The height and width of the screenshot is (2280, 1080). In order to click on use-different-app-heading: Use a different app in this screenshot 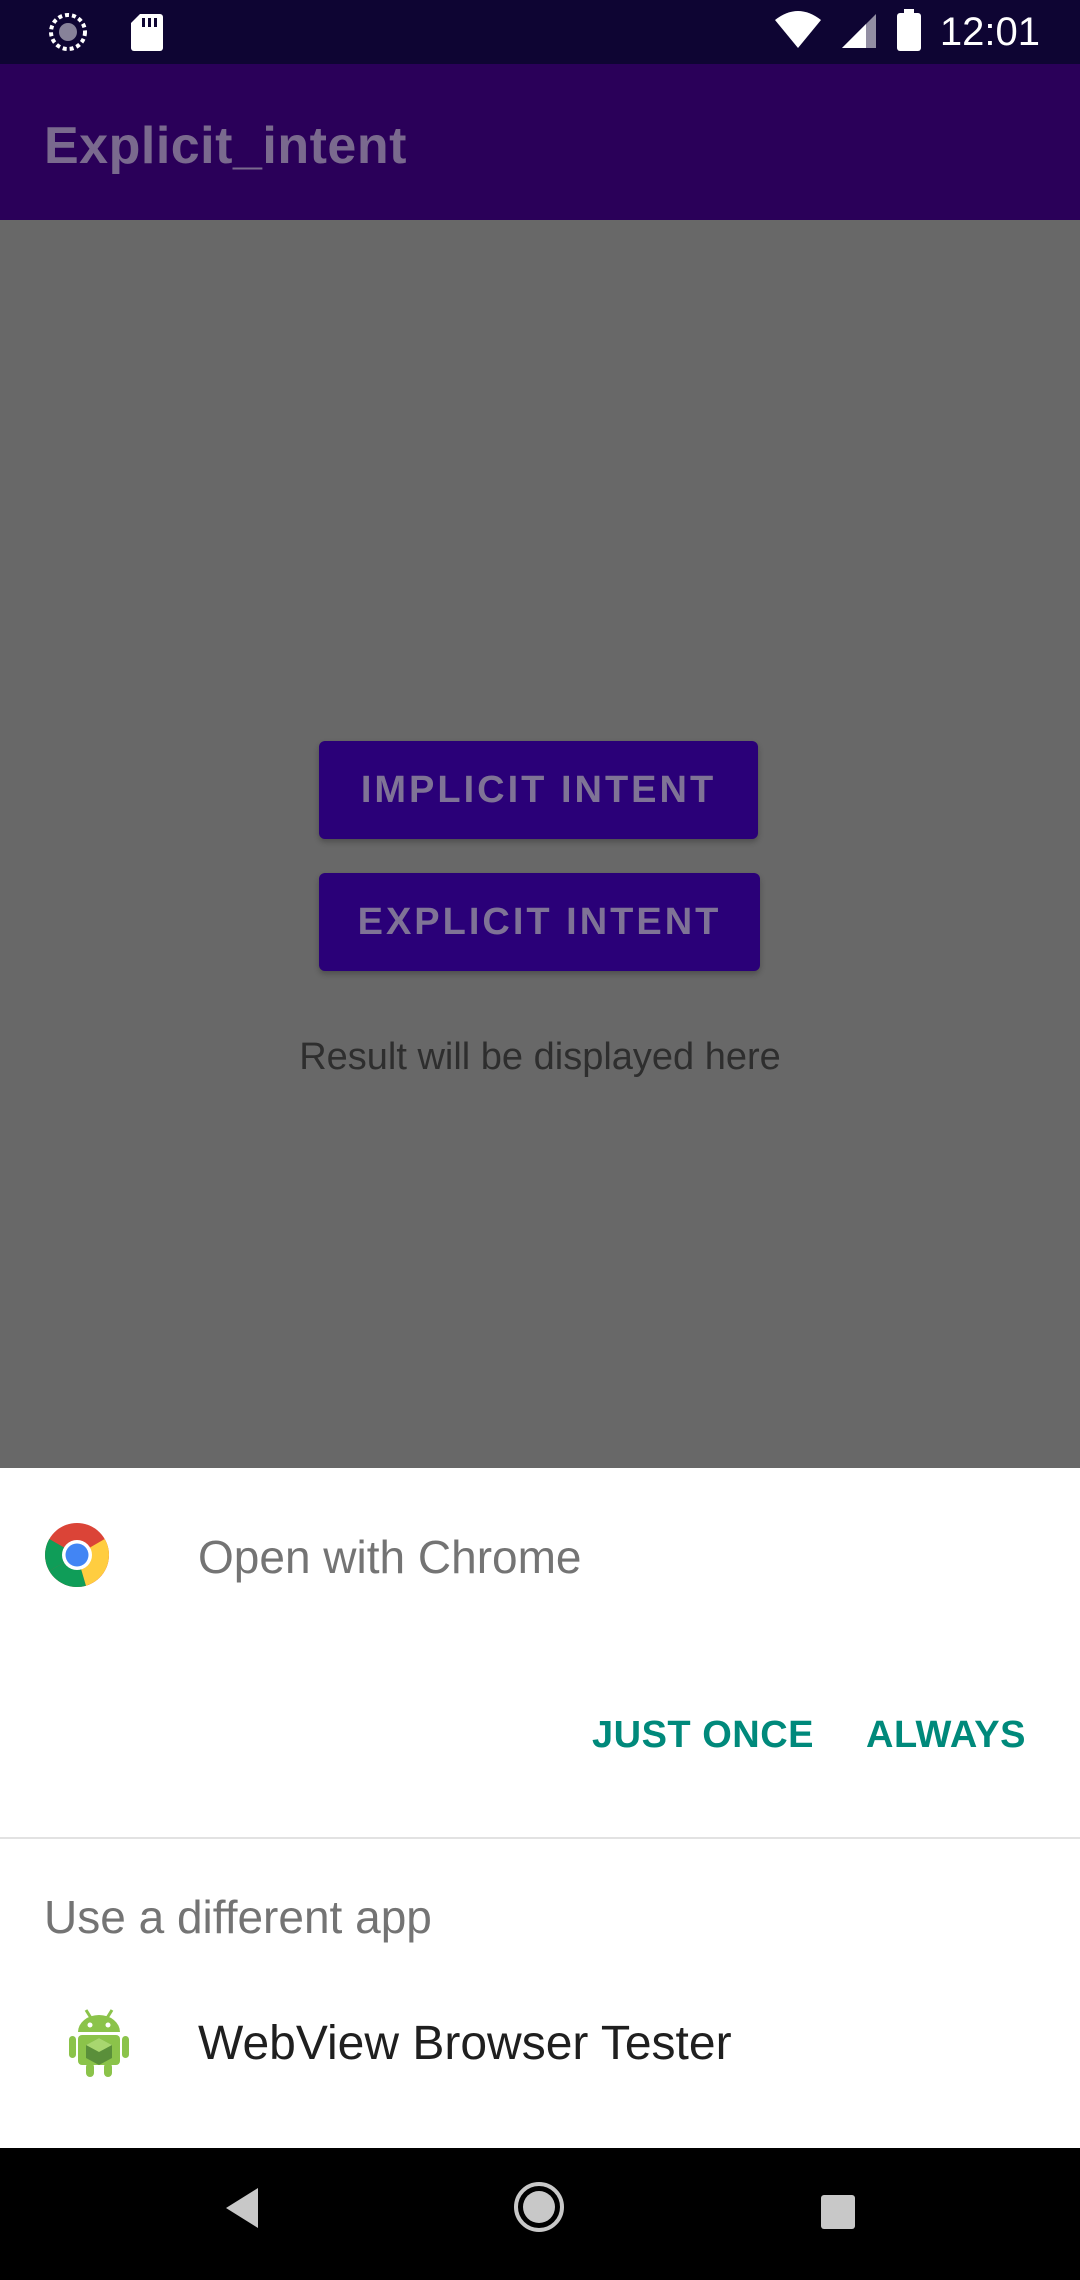, I will do `click(238, 1917)`.